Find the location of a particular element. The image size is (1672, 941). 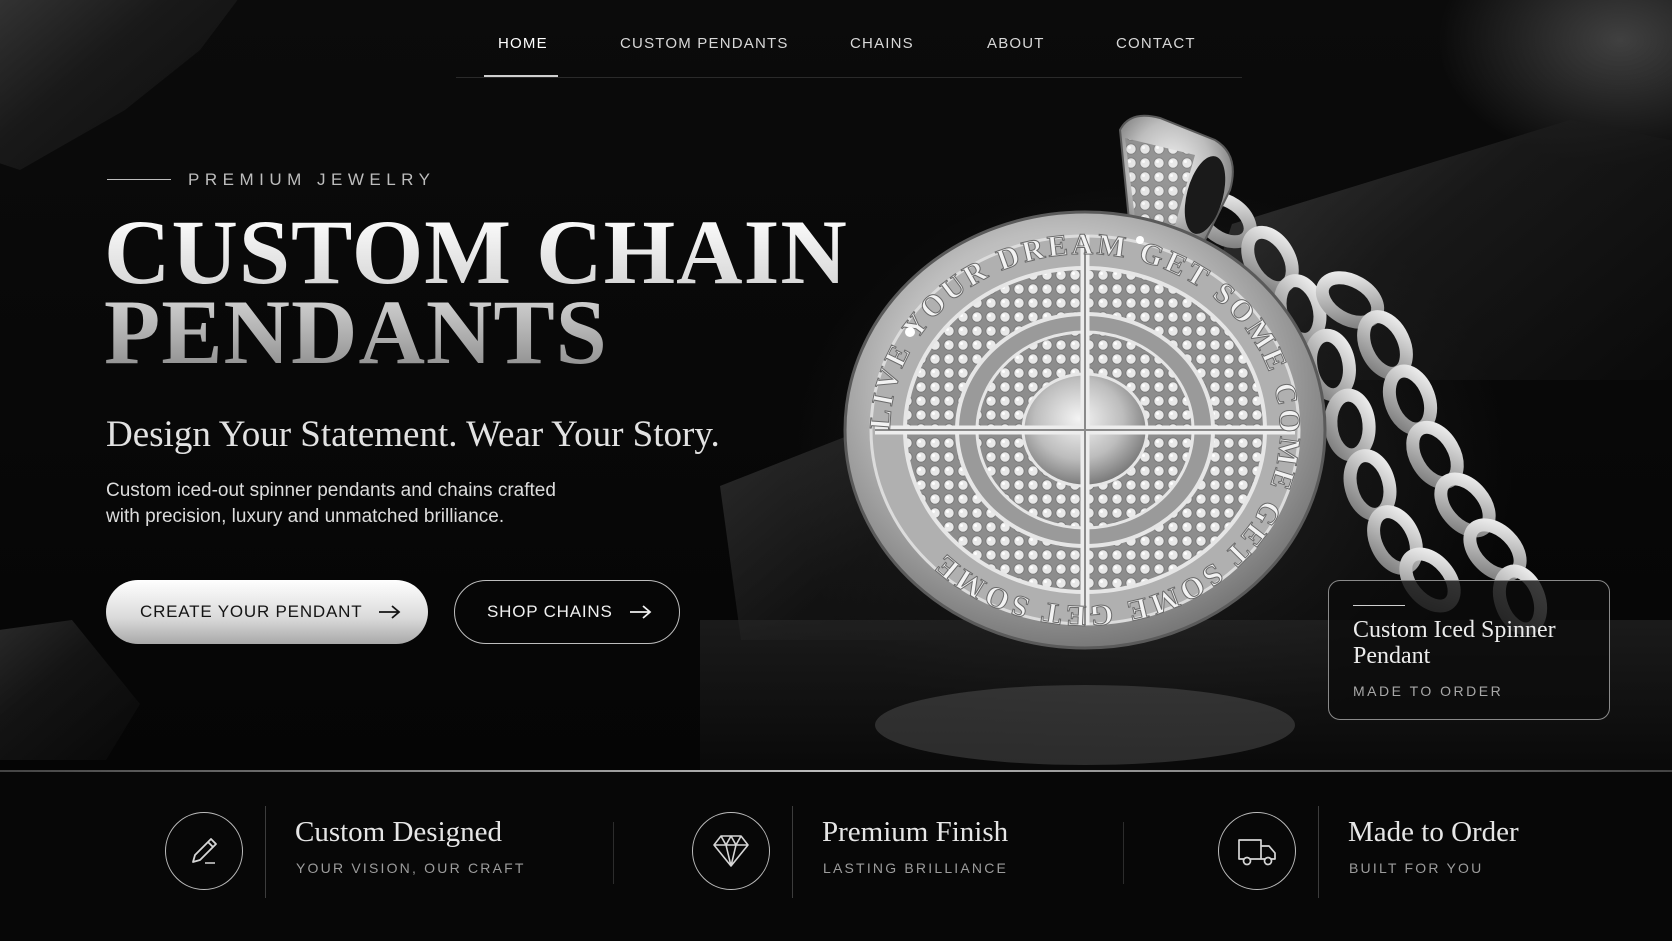

hero-title-line2: PENDANTS is located at coordinates (356, 332).